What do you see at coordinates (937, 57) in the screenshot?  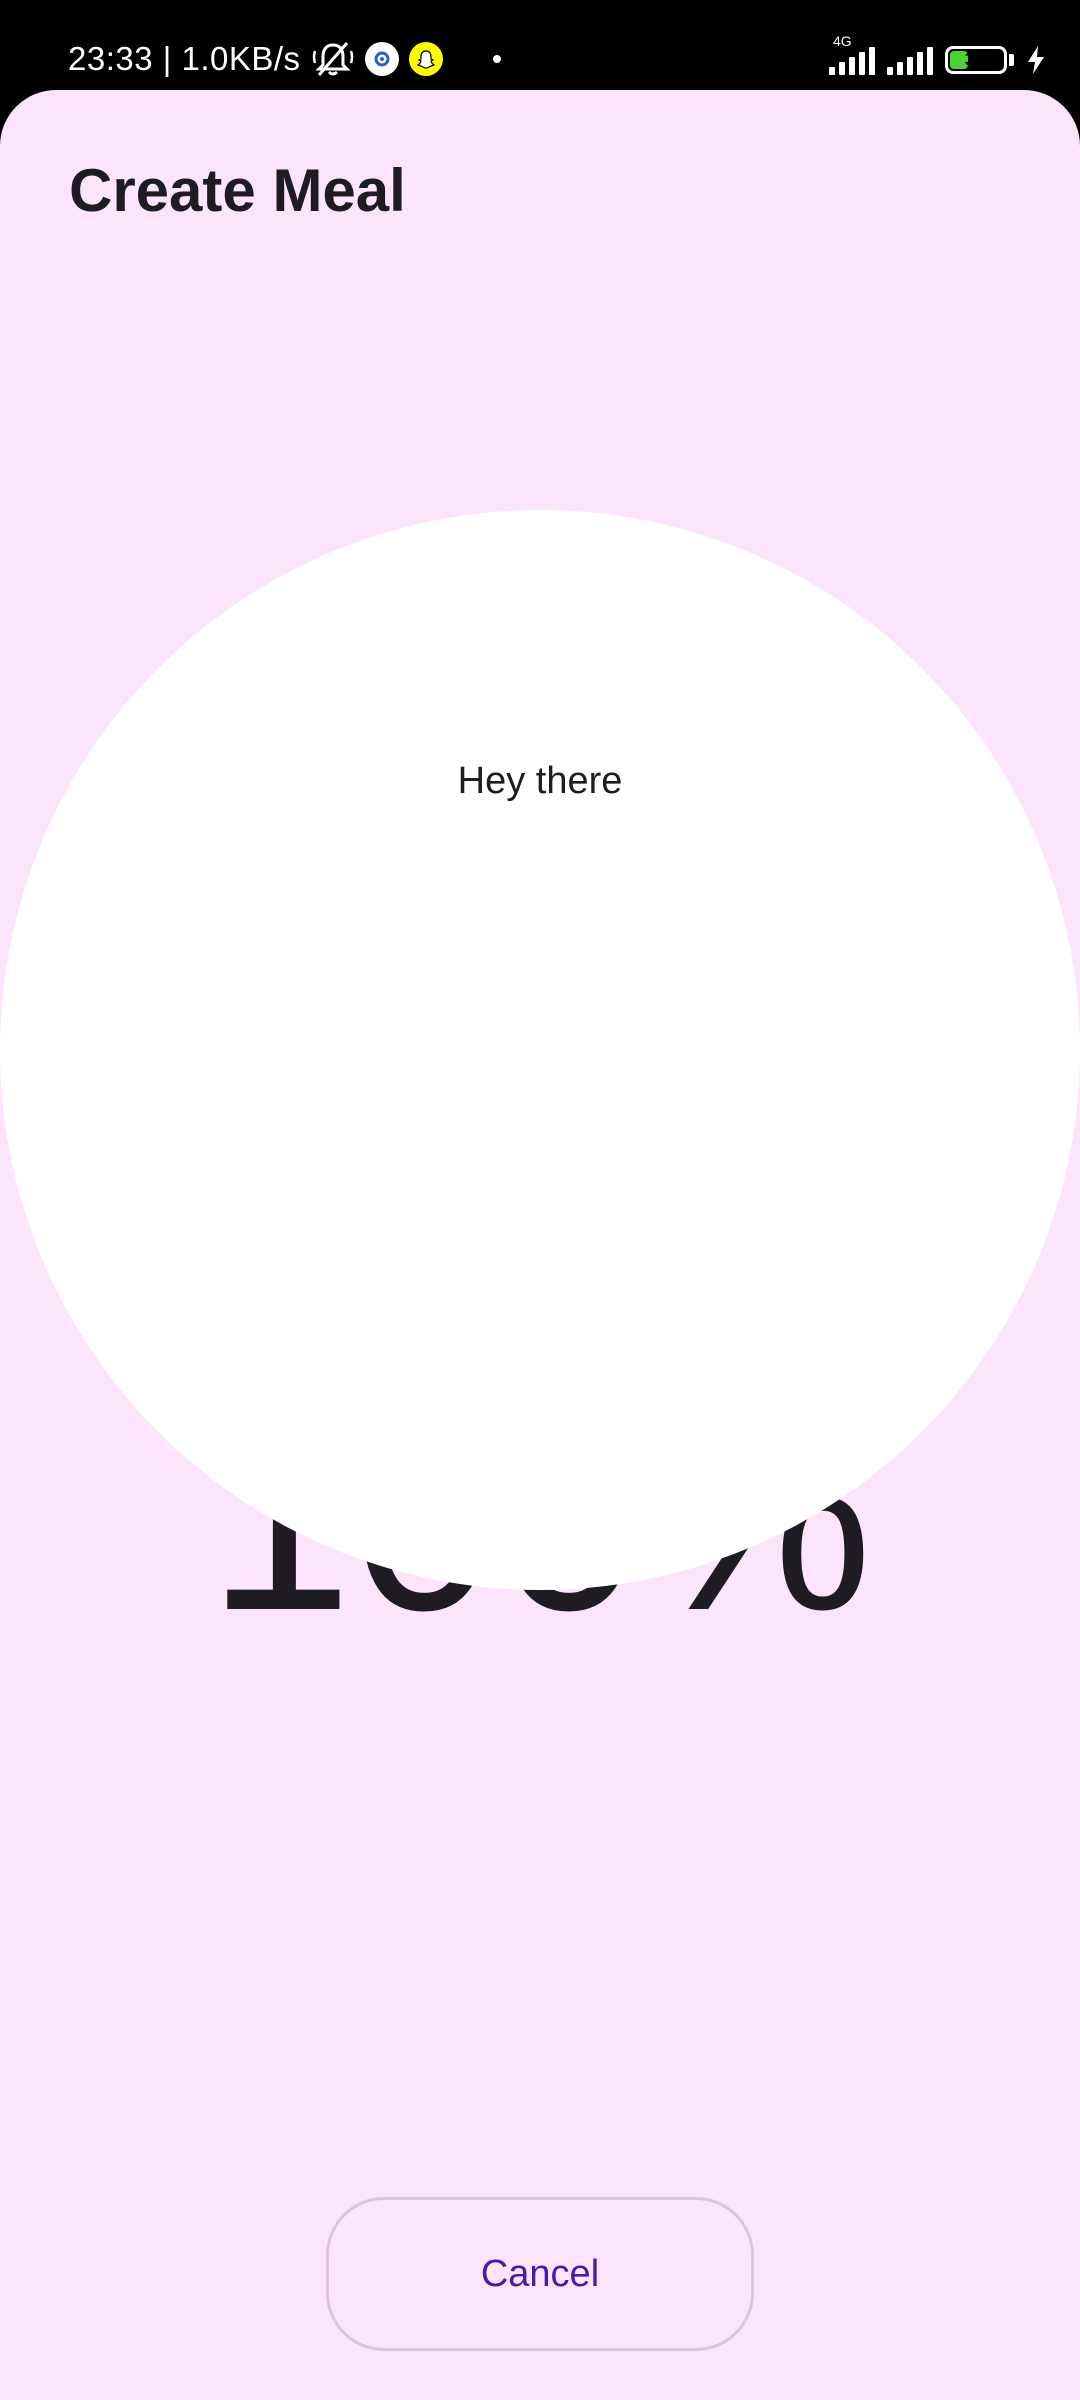 I see `status-right: 4G 32` at bounding box center [937, 57].